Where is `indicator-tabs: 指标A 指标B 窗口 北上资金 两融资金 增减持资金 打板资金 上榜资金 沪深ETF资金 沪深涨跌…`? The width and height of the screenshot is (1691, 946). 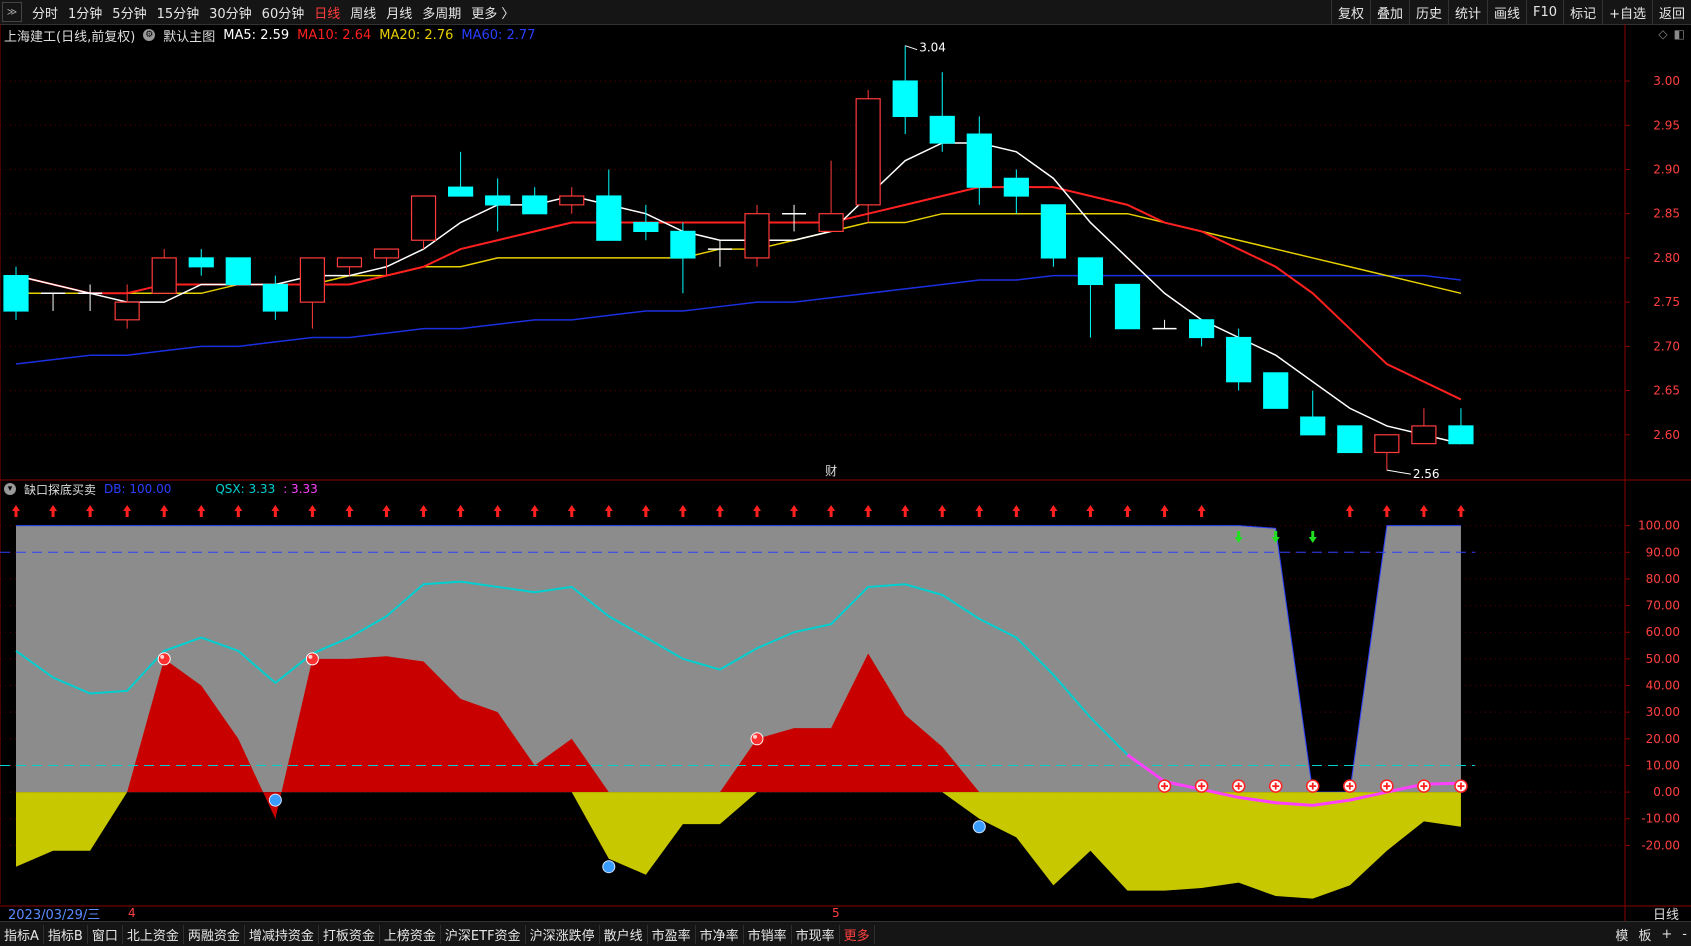
indicator-tabs: 指标A 指标B 窗口 北上资金 两融资金 增减持资金 打板资金 上榜资金 沪深ETF资金 沪深涨跌… is located at coordinates (437, 934).